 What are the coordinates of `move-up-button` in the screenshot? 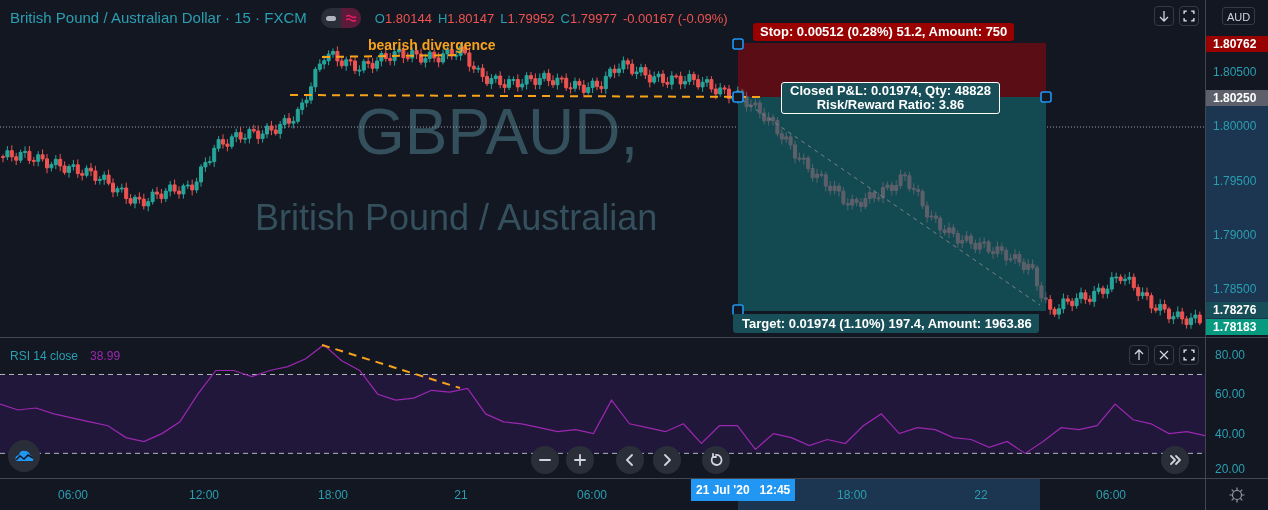 It's located at (1139, 355).